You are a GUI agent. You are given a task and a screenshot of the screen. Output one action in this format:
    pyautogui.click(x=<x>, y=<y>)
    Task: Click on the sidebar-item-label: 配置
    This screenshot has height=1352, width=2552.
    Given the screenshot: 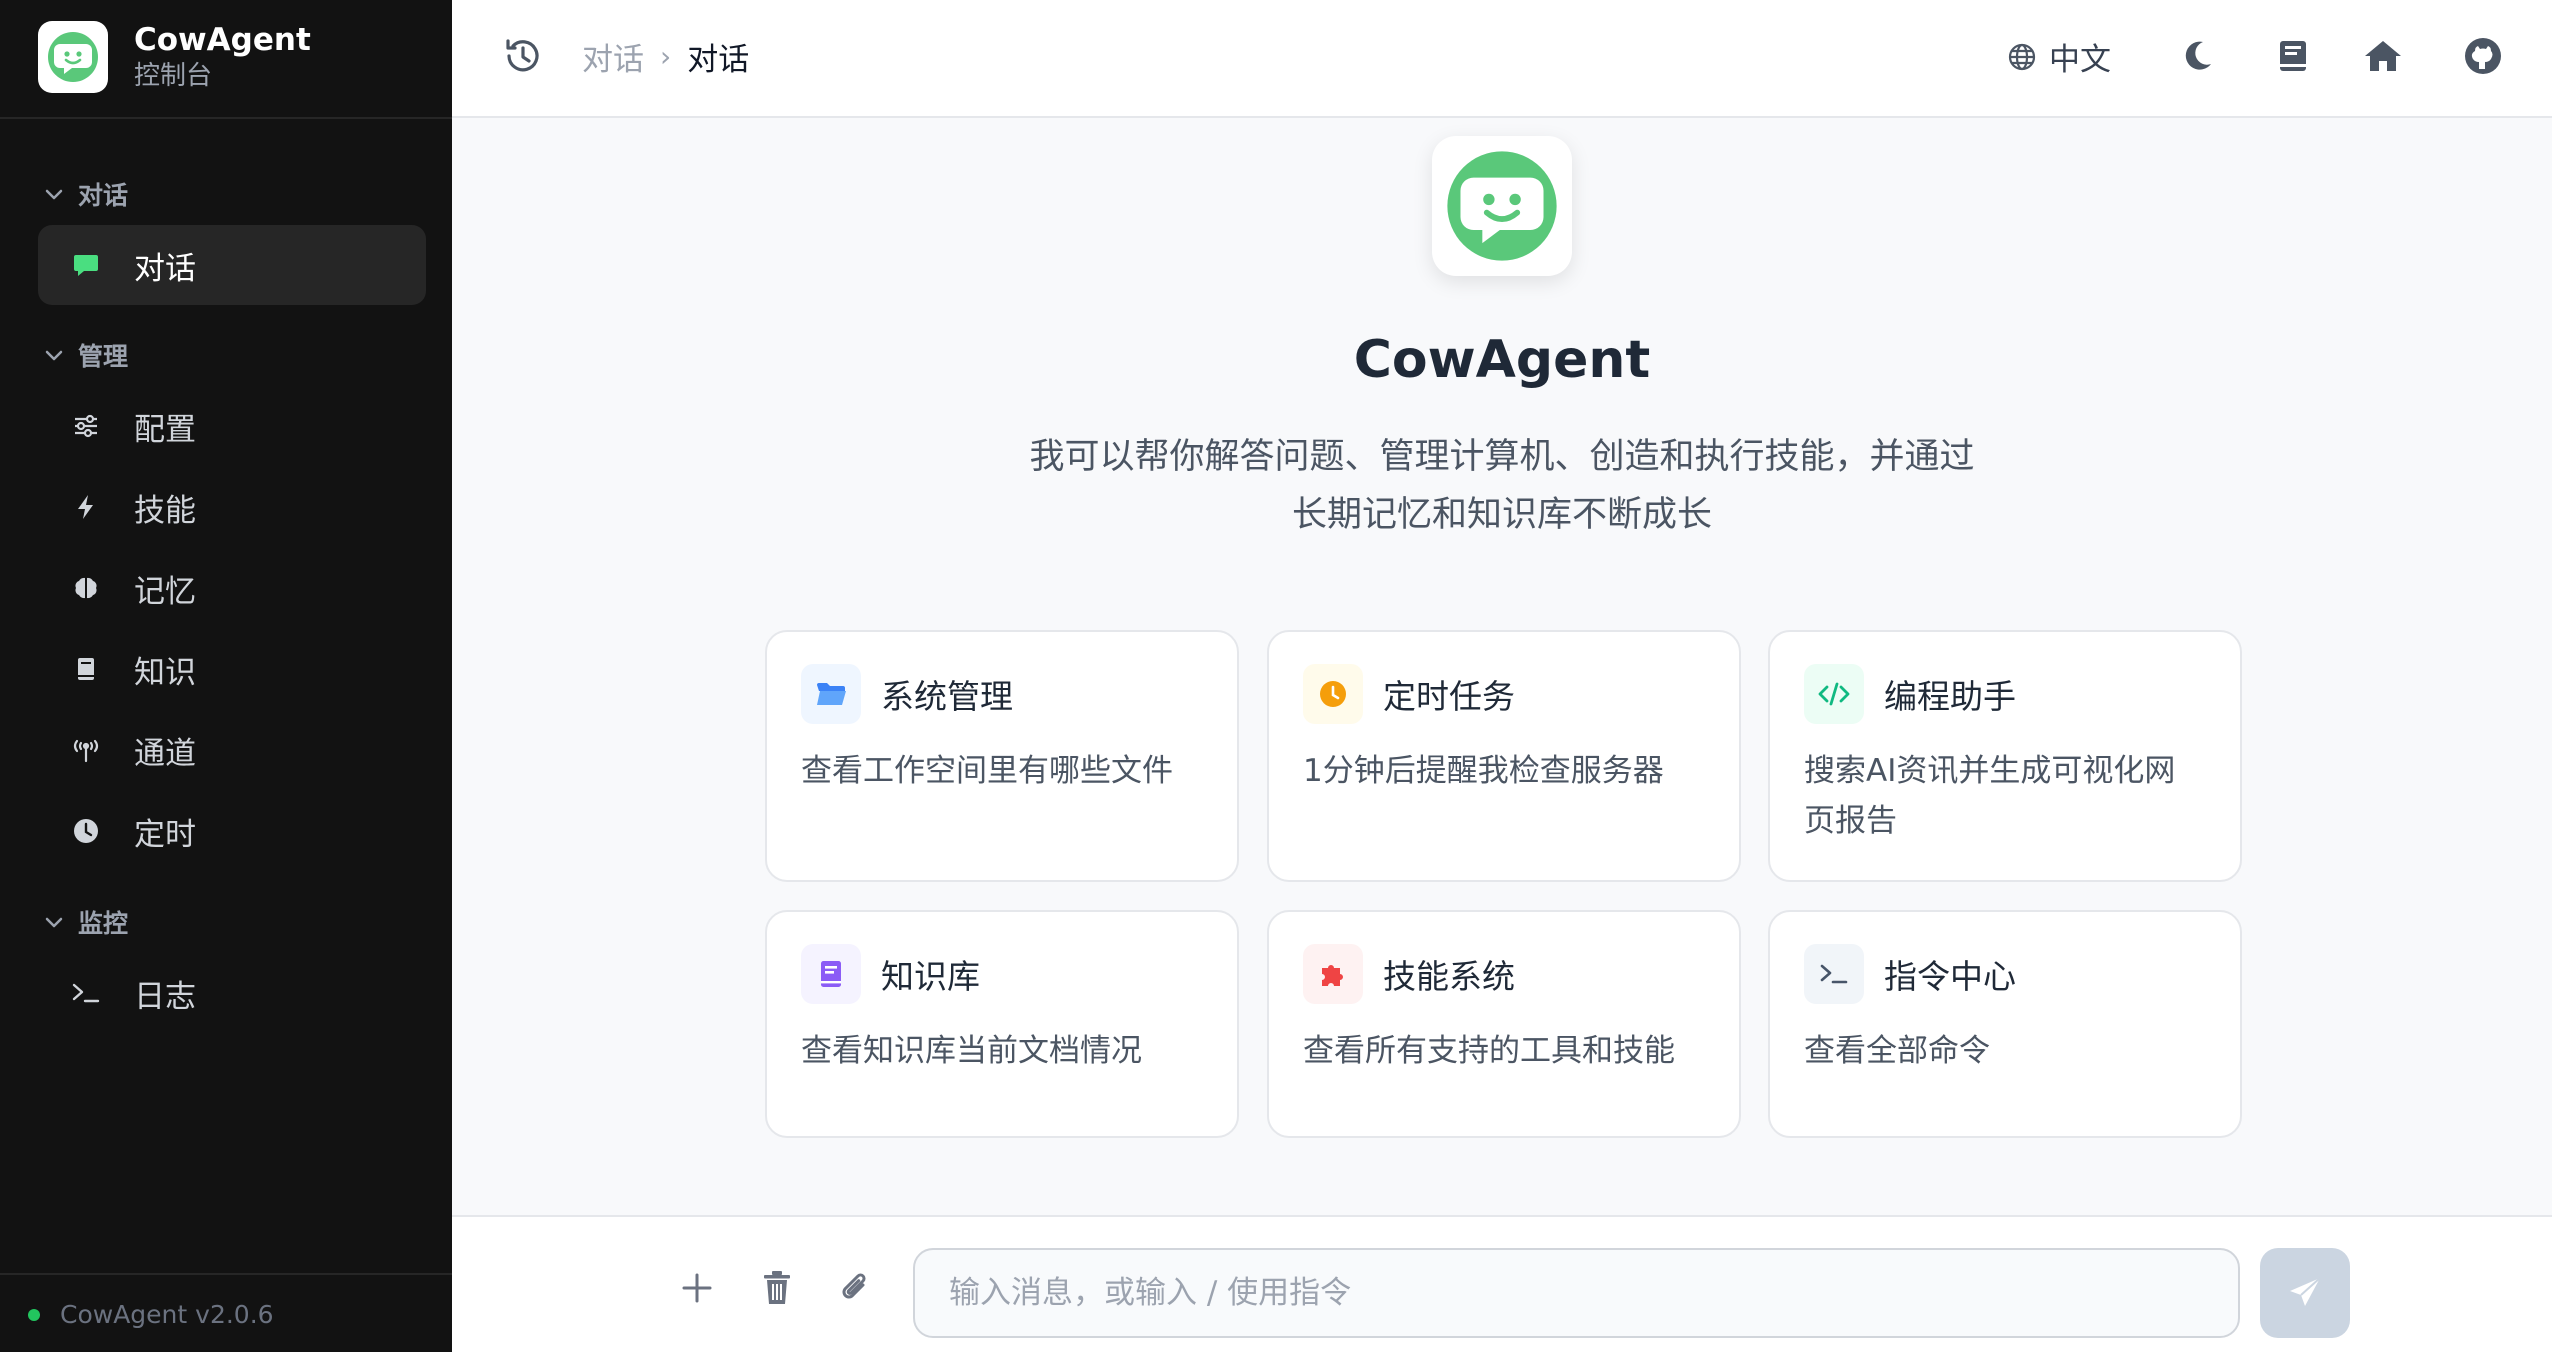 What is the action you would take?
    pyautogui.click(x=165, y=429)
    